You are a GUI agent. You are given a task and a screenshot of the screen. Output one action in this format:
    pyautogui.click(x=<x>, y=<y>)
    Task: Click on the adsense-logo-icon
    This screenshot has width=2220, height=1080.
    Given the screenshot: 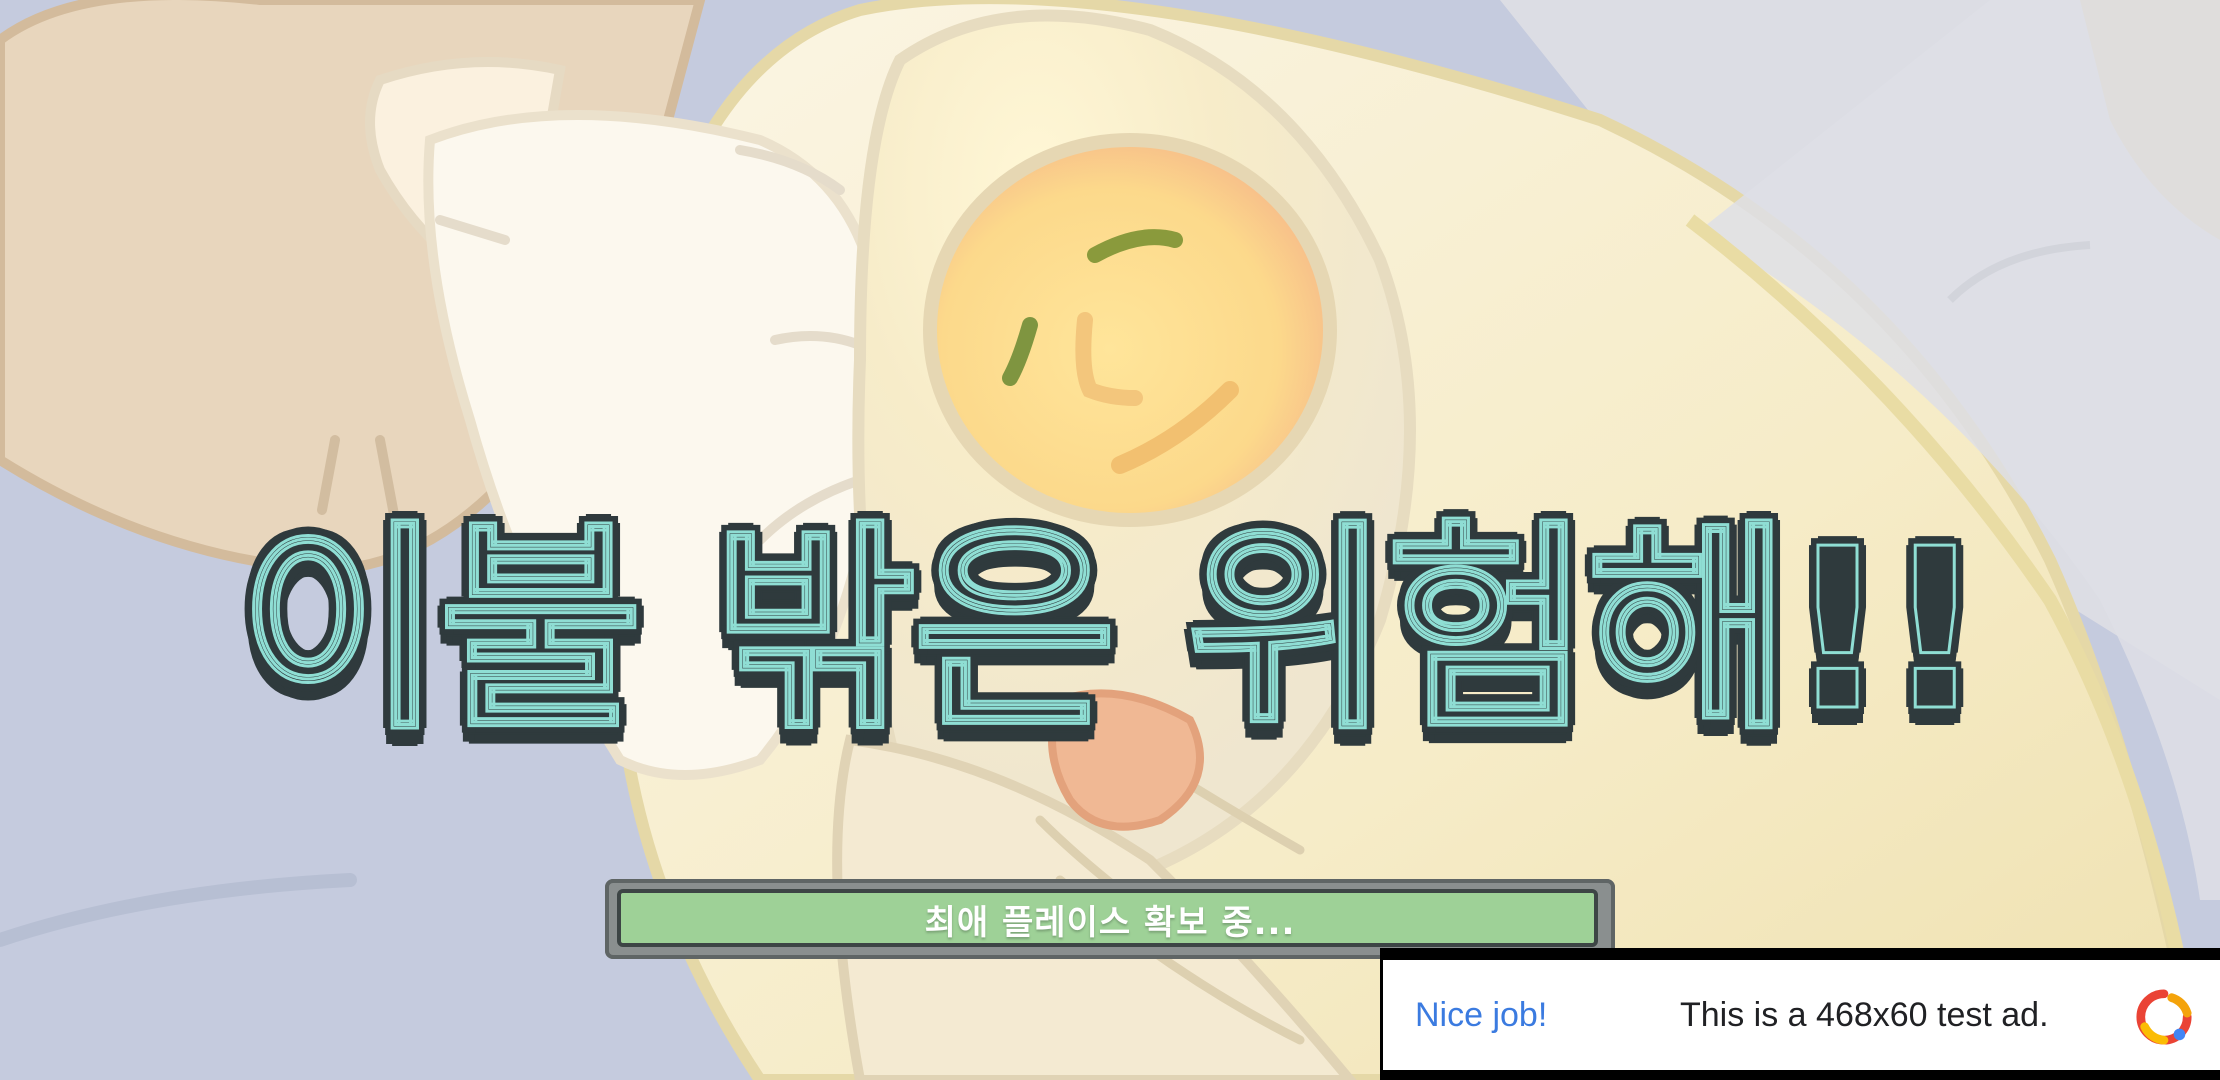 What is the action you would take?
    pyautogui.click(x=2164, y=1017)
    